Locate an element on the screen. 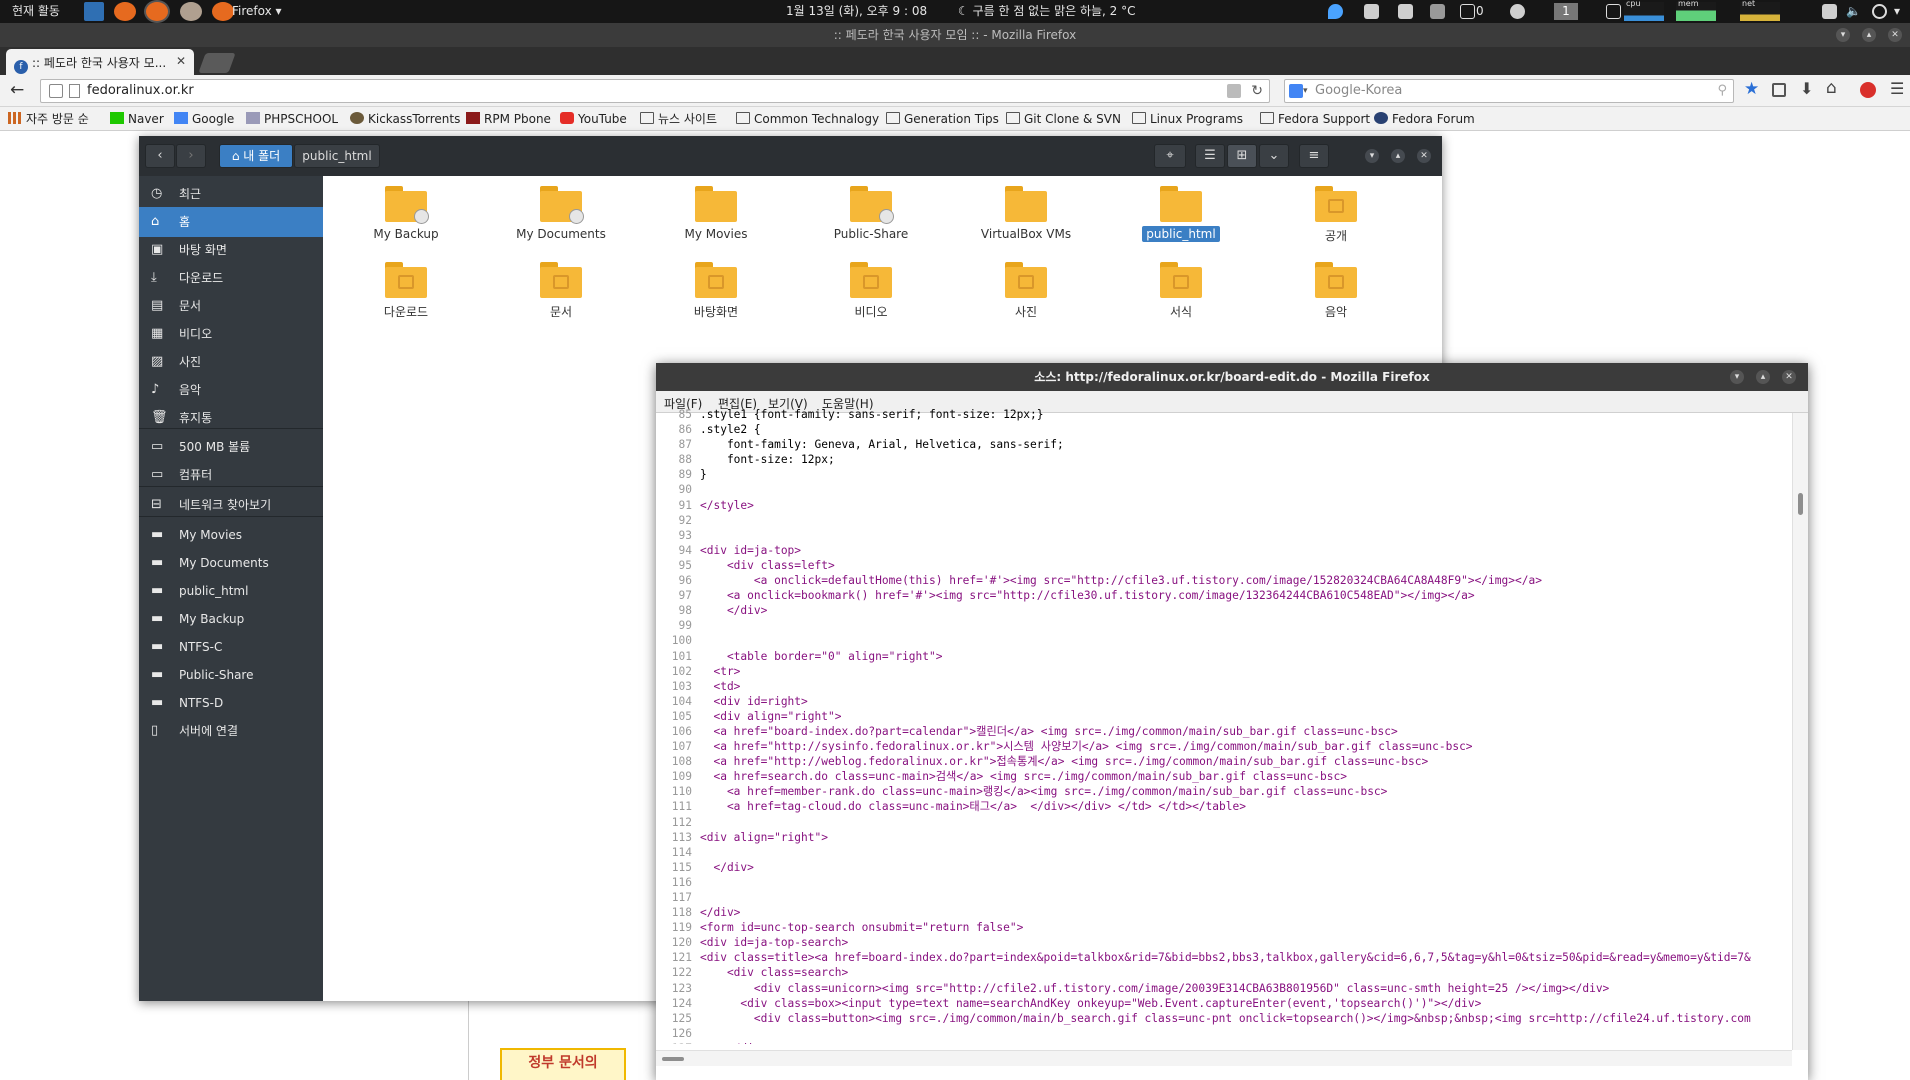  sidebar-item: ▬ NTFS-D is located at coordinates (231, 703).